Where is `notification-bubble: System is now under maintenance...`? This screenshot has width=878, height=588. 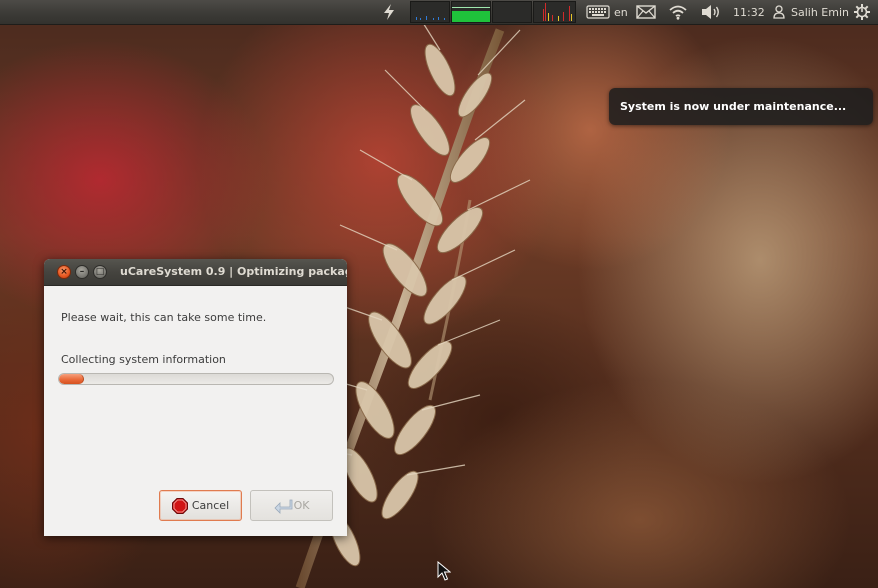
notification-bubble: System is now under maintenance... is located at coordinates (741, 106).